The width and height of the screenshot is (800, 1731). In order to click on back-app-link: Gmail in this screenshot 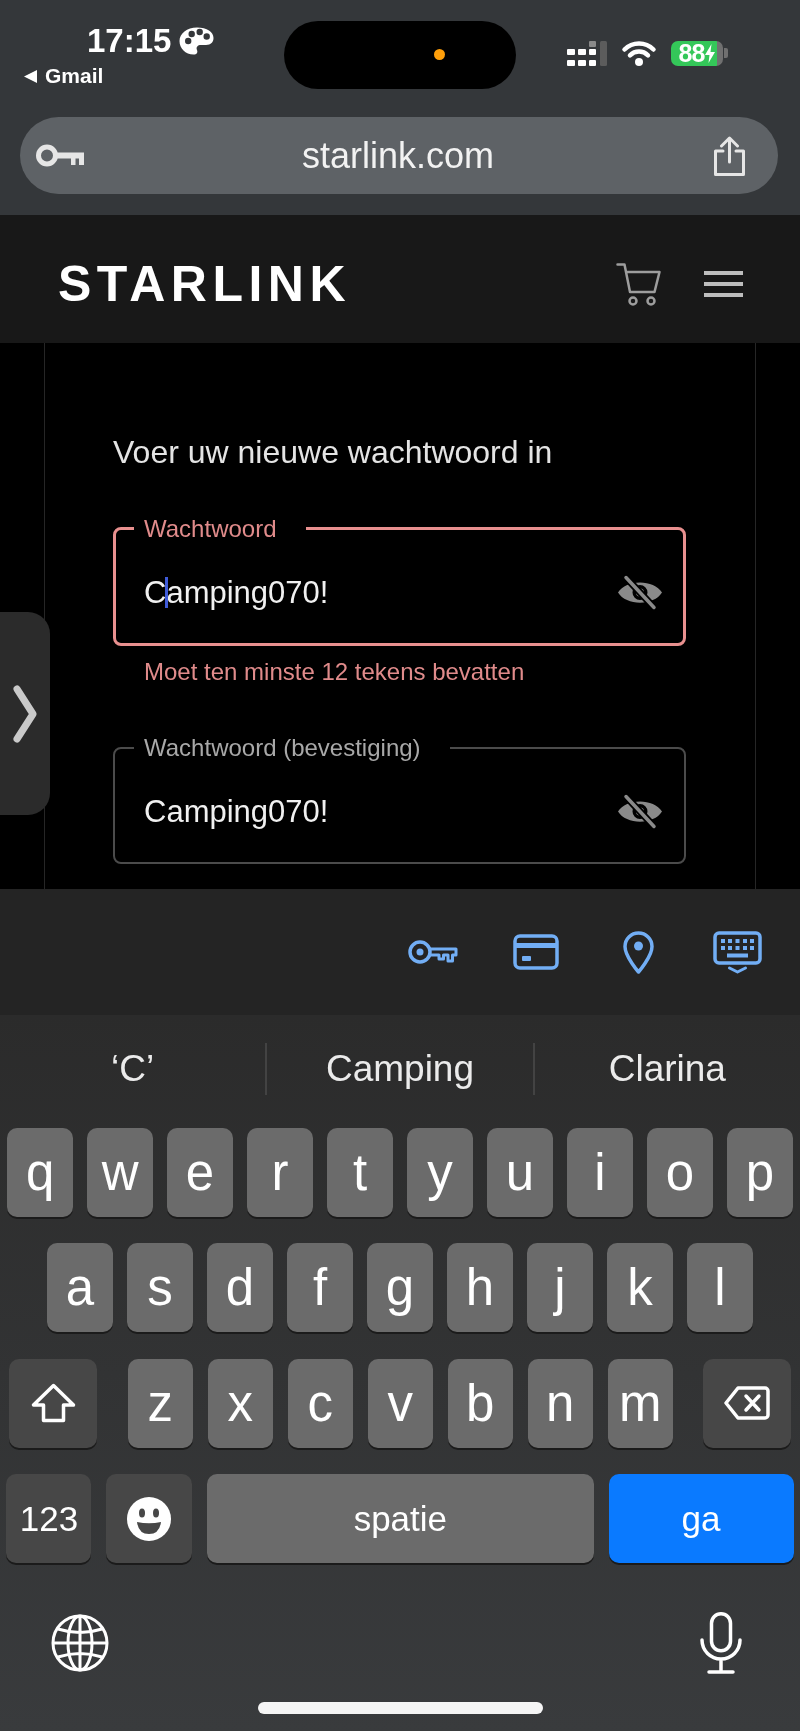, I will do `click(74, 76)`.